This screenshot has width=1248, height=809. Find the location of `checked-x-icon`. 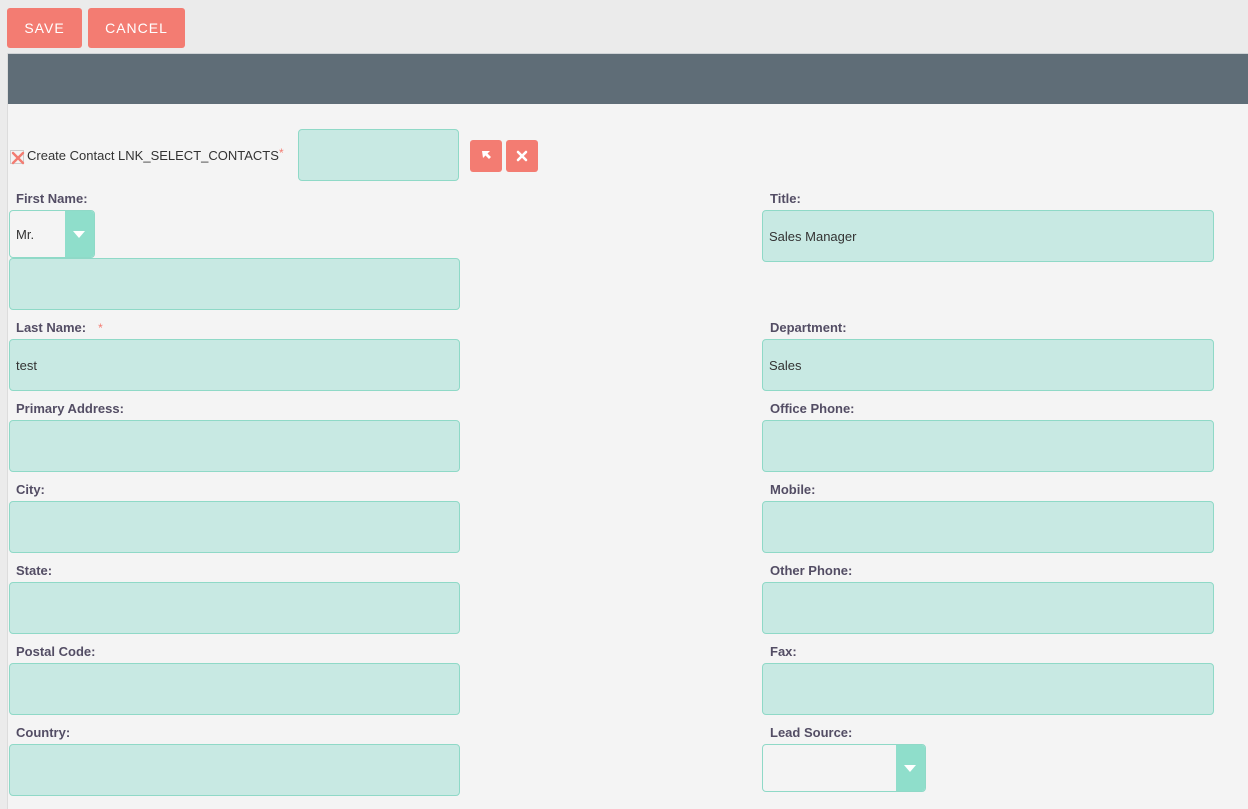

checked-x-icon is located at coordinates (18, 158).